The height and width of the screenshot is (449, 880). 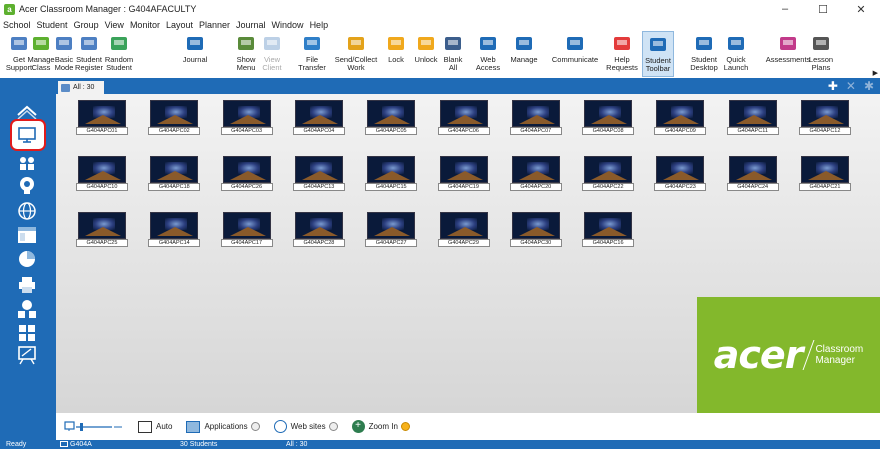 I want to click on computer-thumbnail: G404APC02, so click(x=174, y=118).